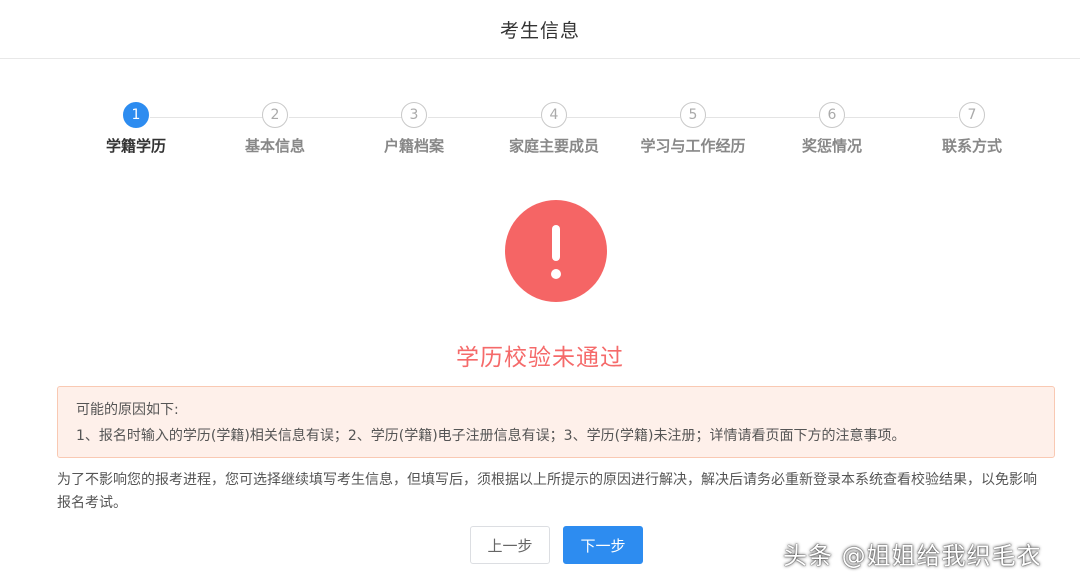 This screenshot has width=1080, height=582. I want to click on step-2: 2 基本信息, so click(275, 129).